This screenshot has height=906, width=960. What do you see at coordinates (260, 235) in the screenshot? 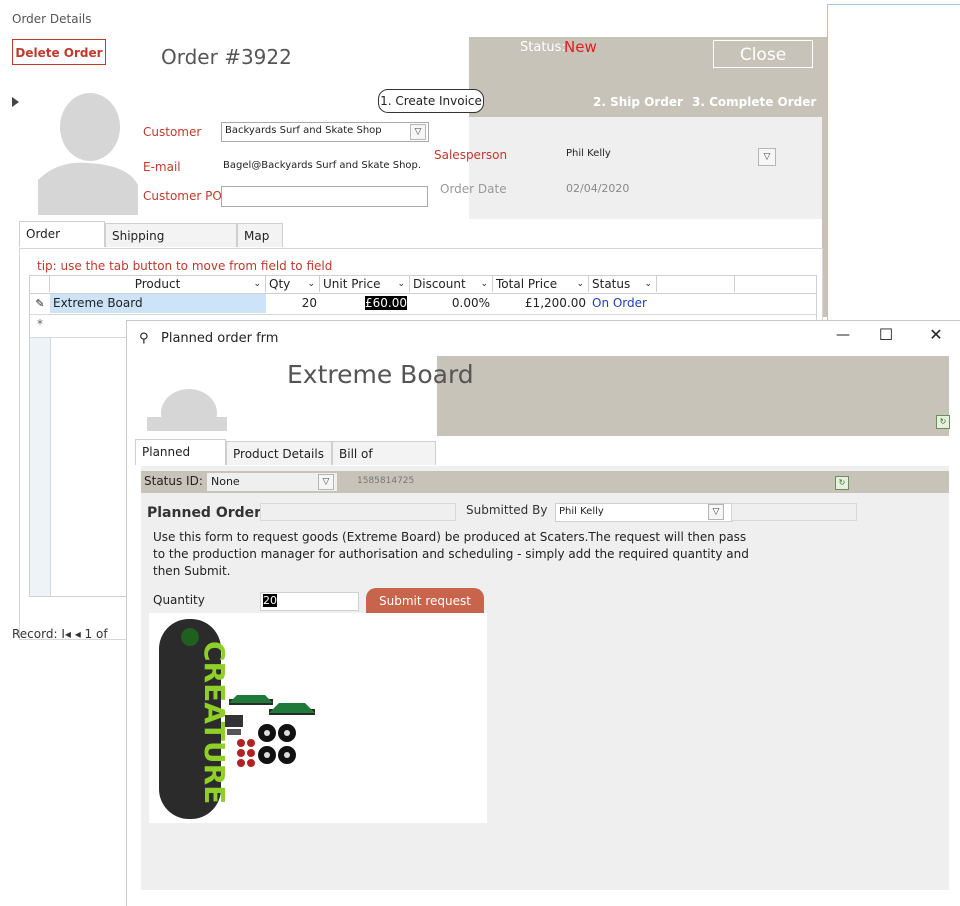
I see `tab-map: Map` at bounding box center [260, 235].